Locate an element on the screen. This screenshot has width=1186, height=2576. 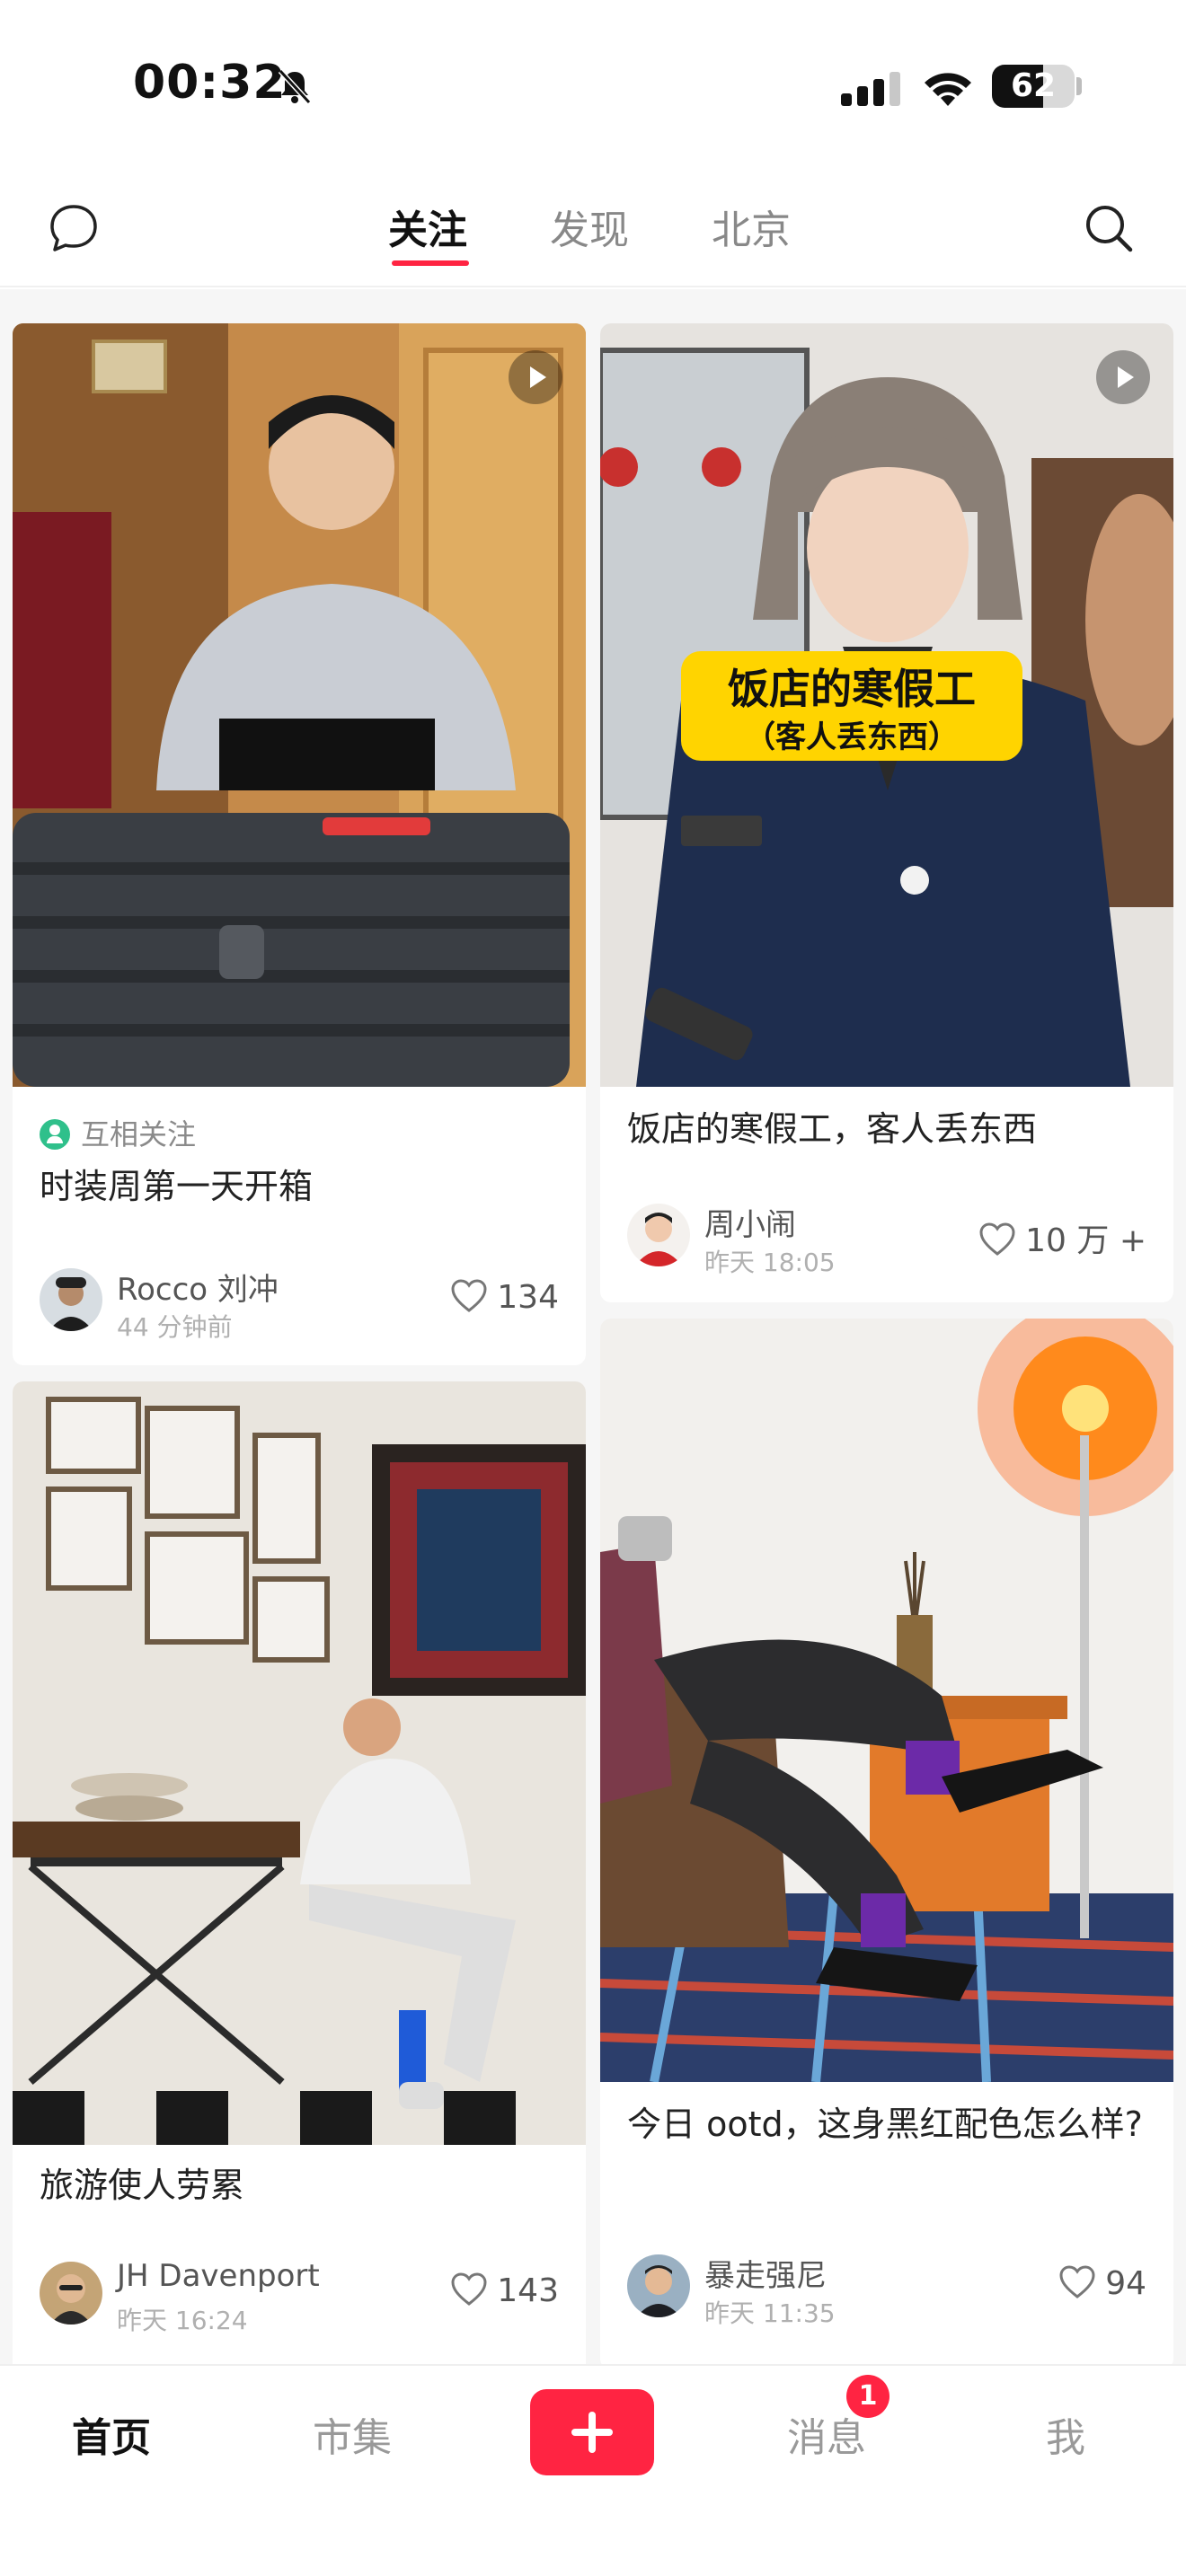
cellular-signal-icon is located at coordinates (870, 89).